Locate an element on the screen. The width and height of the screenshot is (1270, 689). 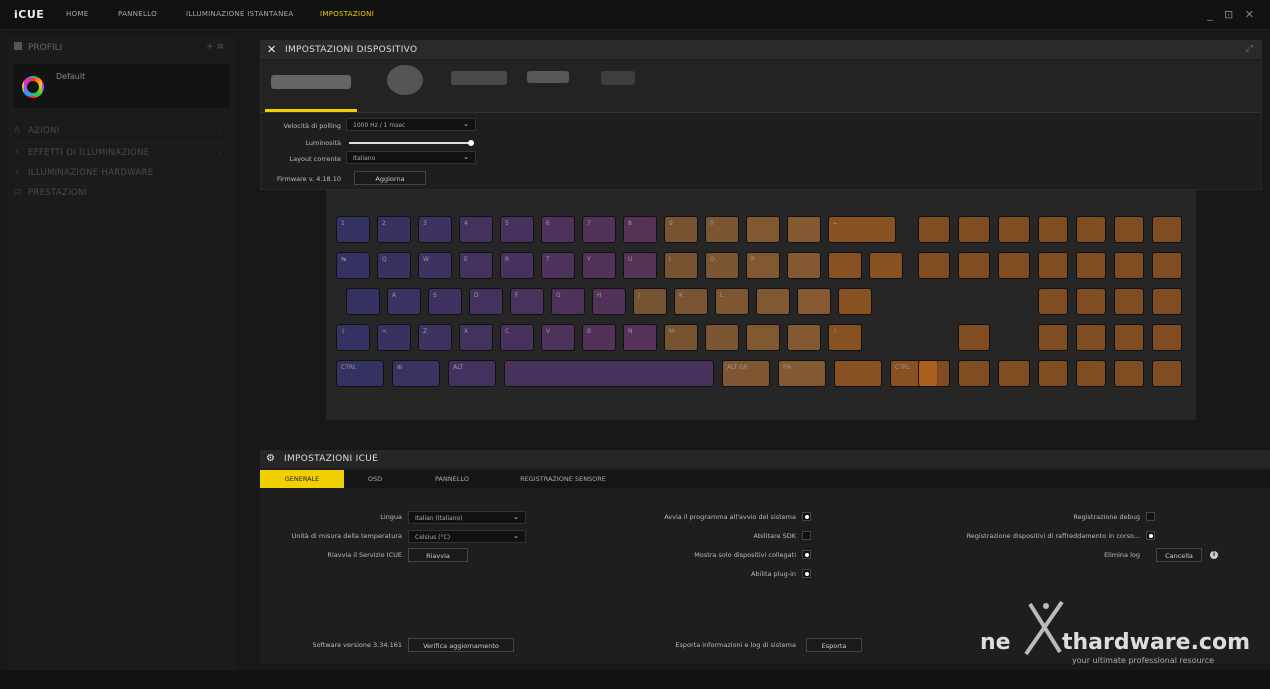
restart-service-label: Riavvia il Servizio ICUE is located at coordinates (364, 555).